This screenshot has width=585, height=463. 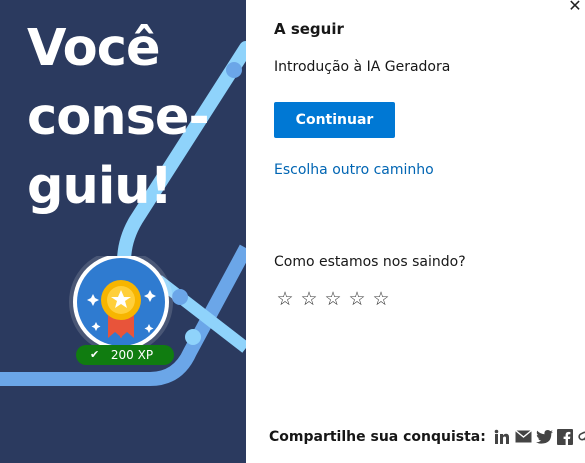 What do you see at coordinates (94, 48) in the screenshot?
I see `headline-line-1: Você` at bounding box center [94, 48].